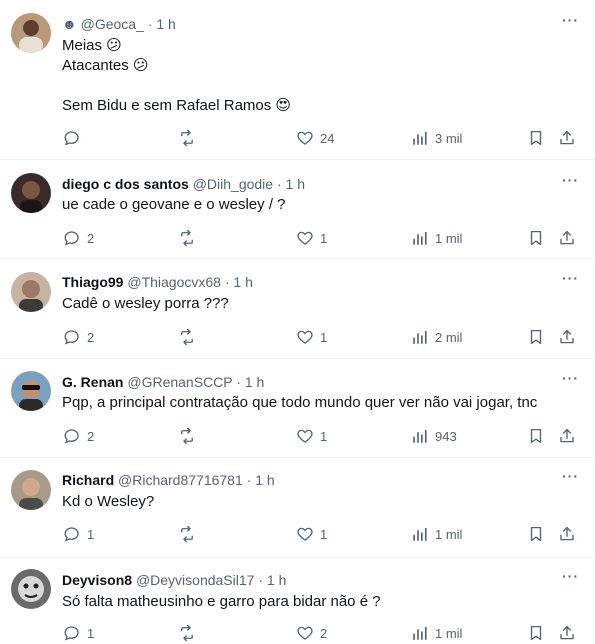  What do you see at coordinates (145, 304) in the screenshot?
I see `tweet-text: Cadê o wesley porra ???` at bounding box center [145, 304].